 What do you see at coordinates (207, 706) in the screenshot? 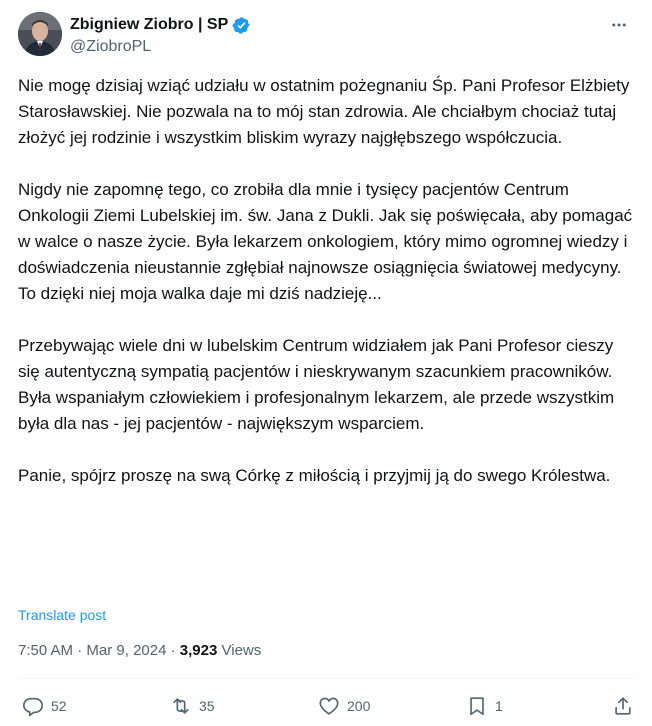
I see `repost-count: 35` at bounding box center [207, 706].